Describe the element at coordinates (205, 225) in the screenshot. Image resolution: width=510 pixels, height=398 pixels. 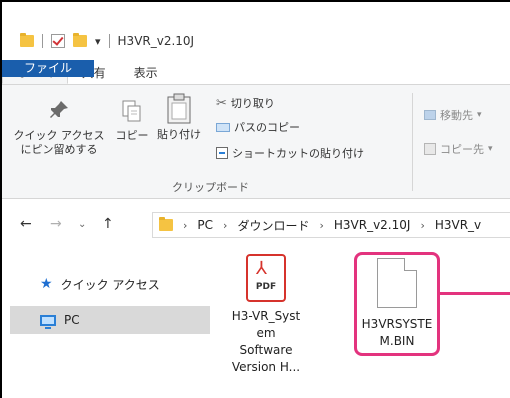
I see `breadcrumb-pc: PC` at that location.